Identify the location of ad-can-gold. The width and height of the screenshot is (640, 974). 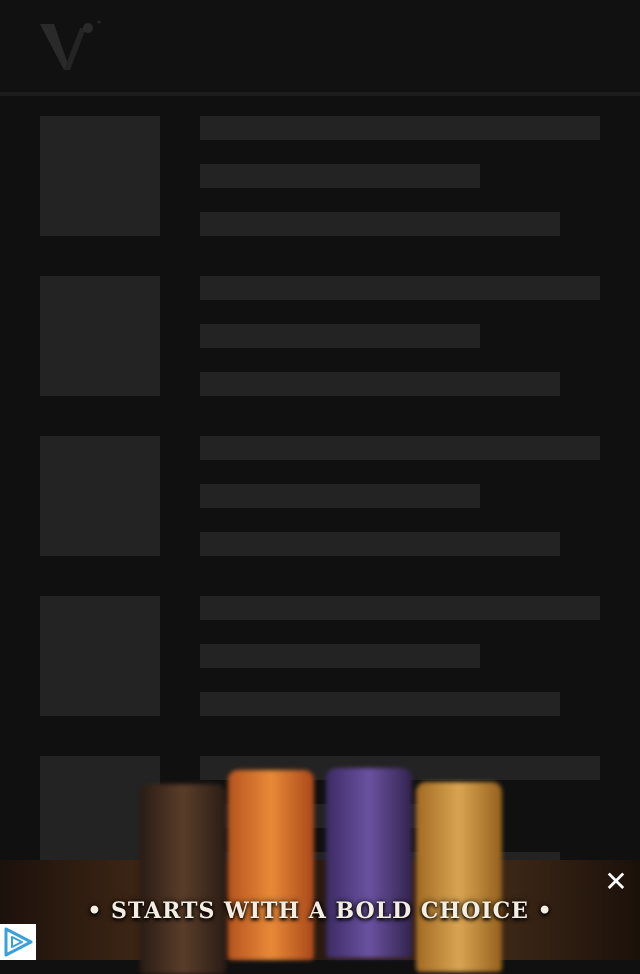
(459, 877).